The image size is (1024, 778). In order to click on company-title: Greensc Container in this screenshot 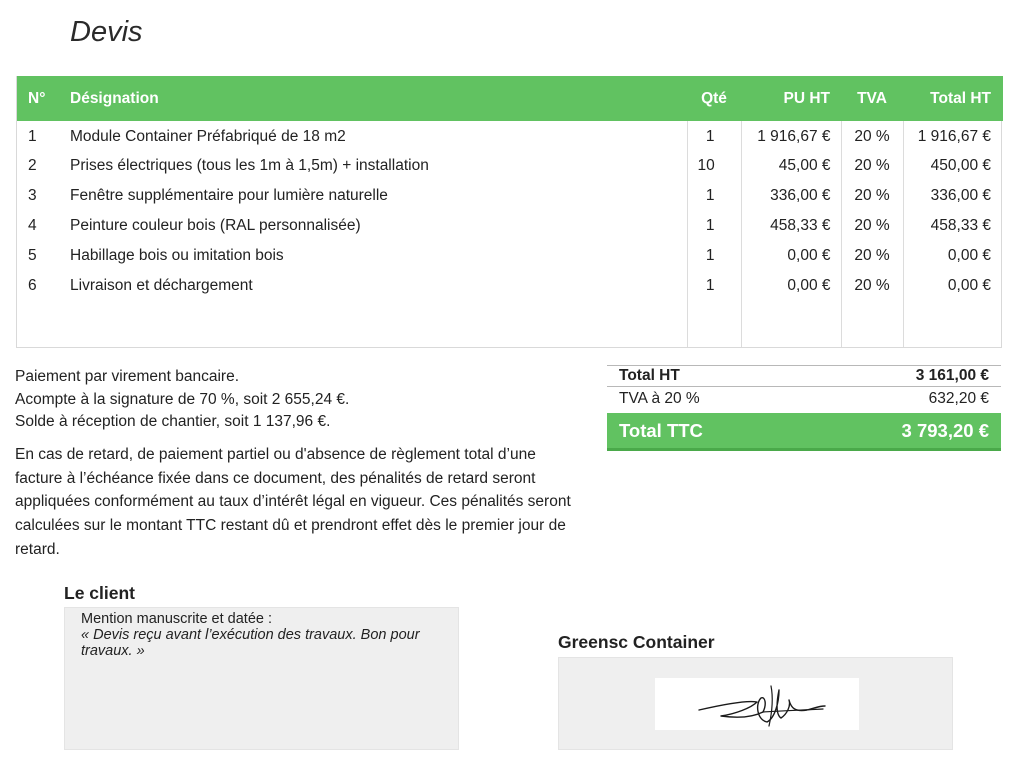, I will do `click(636, 642)`.